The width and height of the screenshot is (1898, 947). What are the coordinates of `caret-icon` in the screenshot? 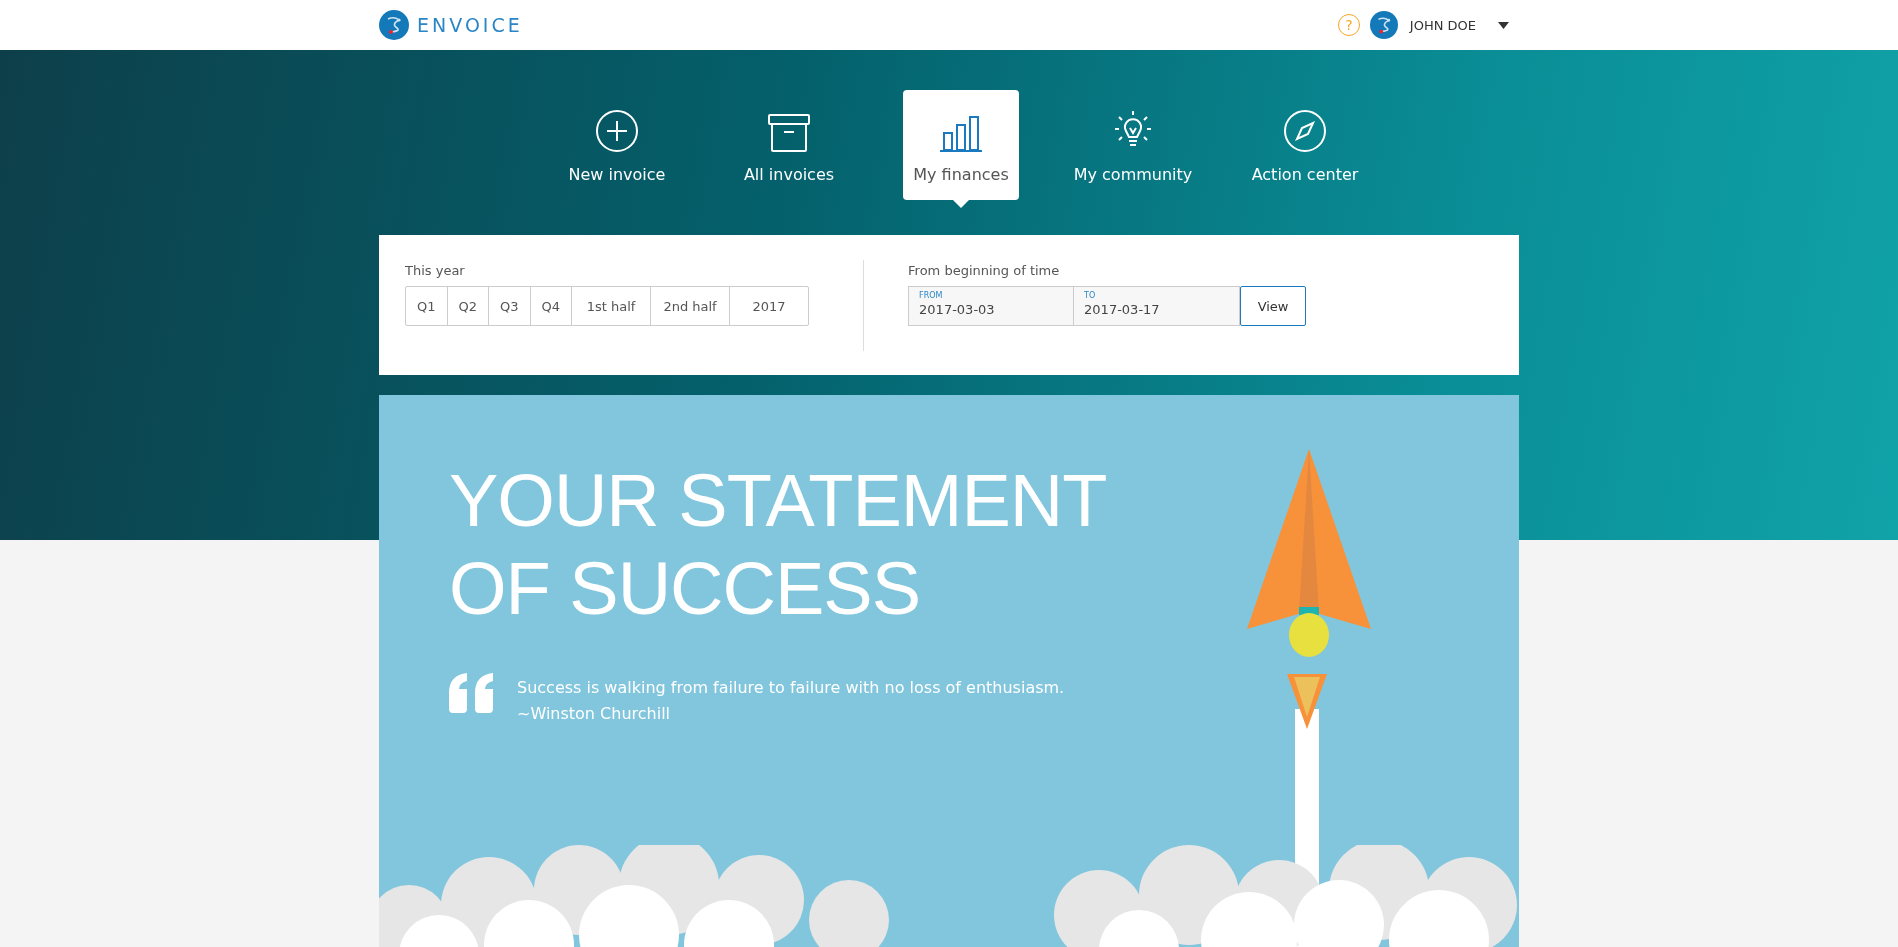 It's located at (1503, 25).